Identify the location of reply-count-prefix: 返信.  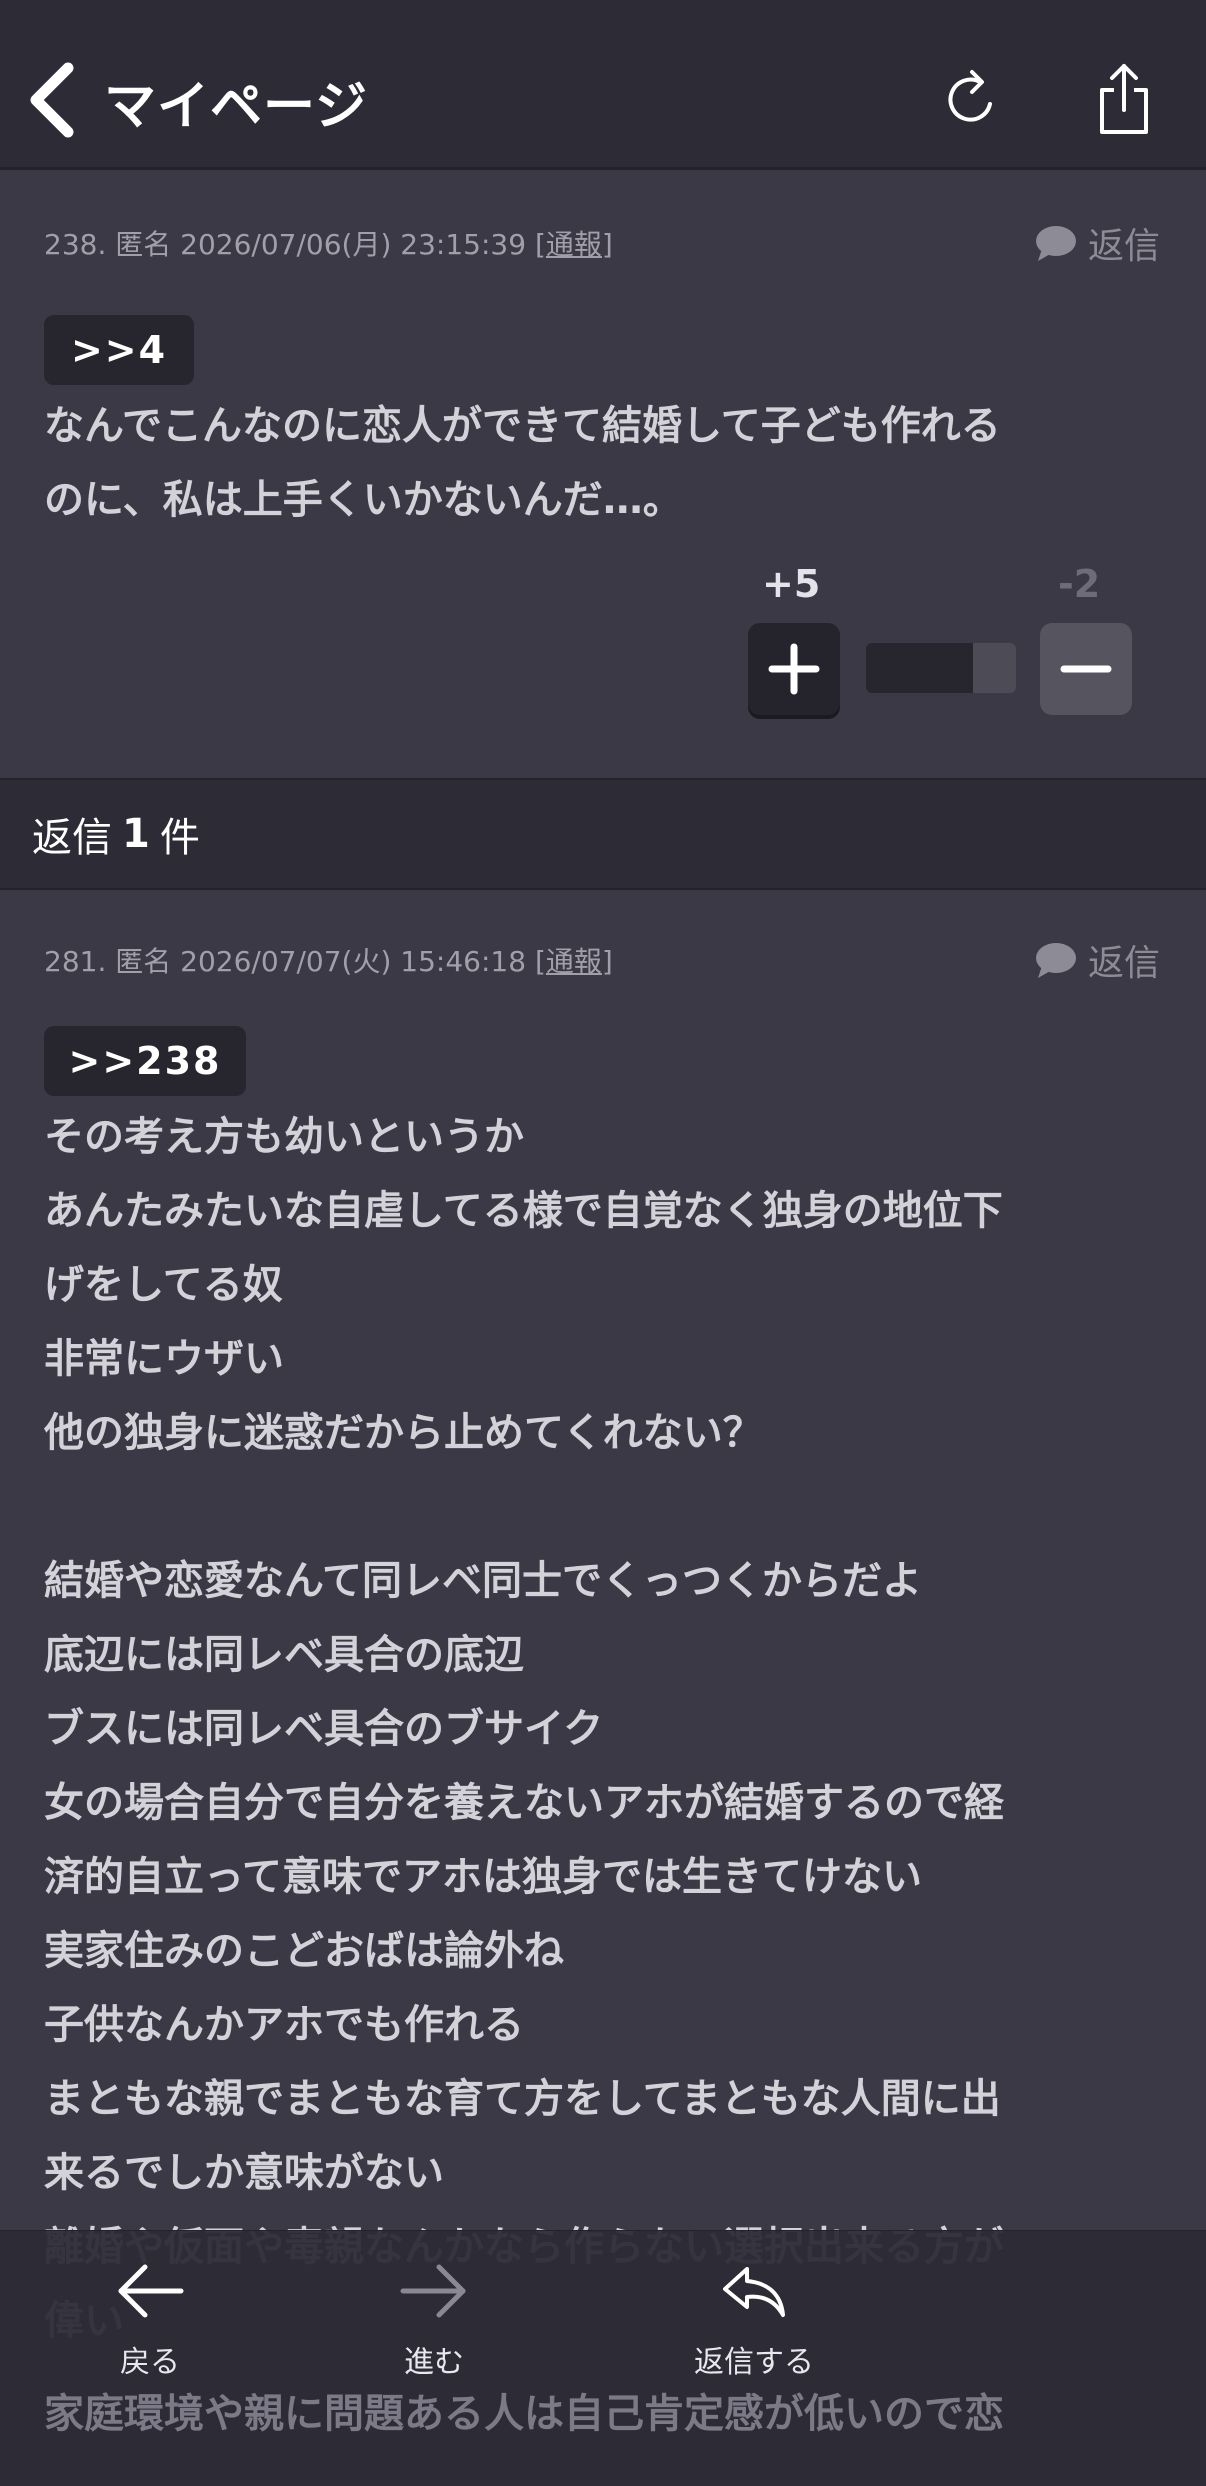
(72, 838).